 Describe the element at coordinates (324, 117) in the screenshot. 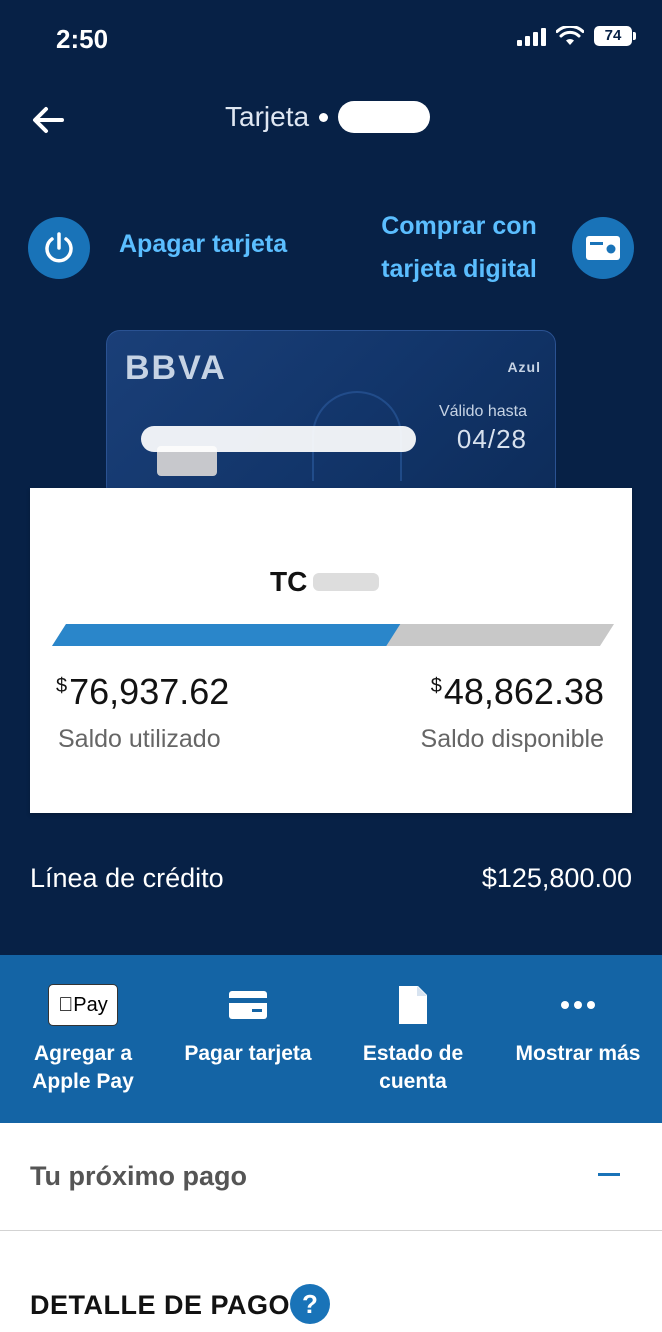

I see `masked-number-dot` at that location.